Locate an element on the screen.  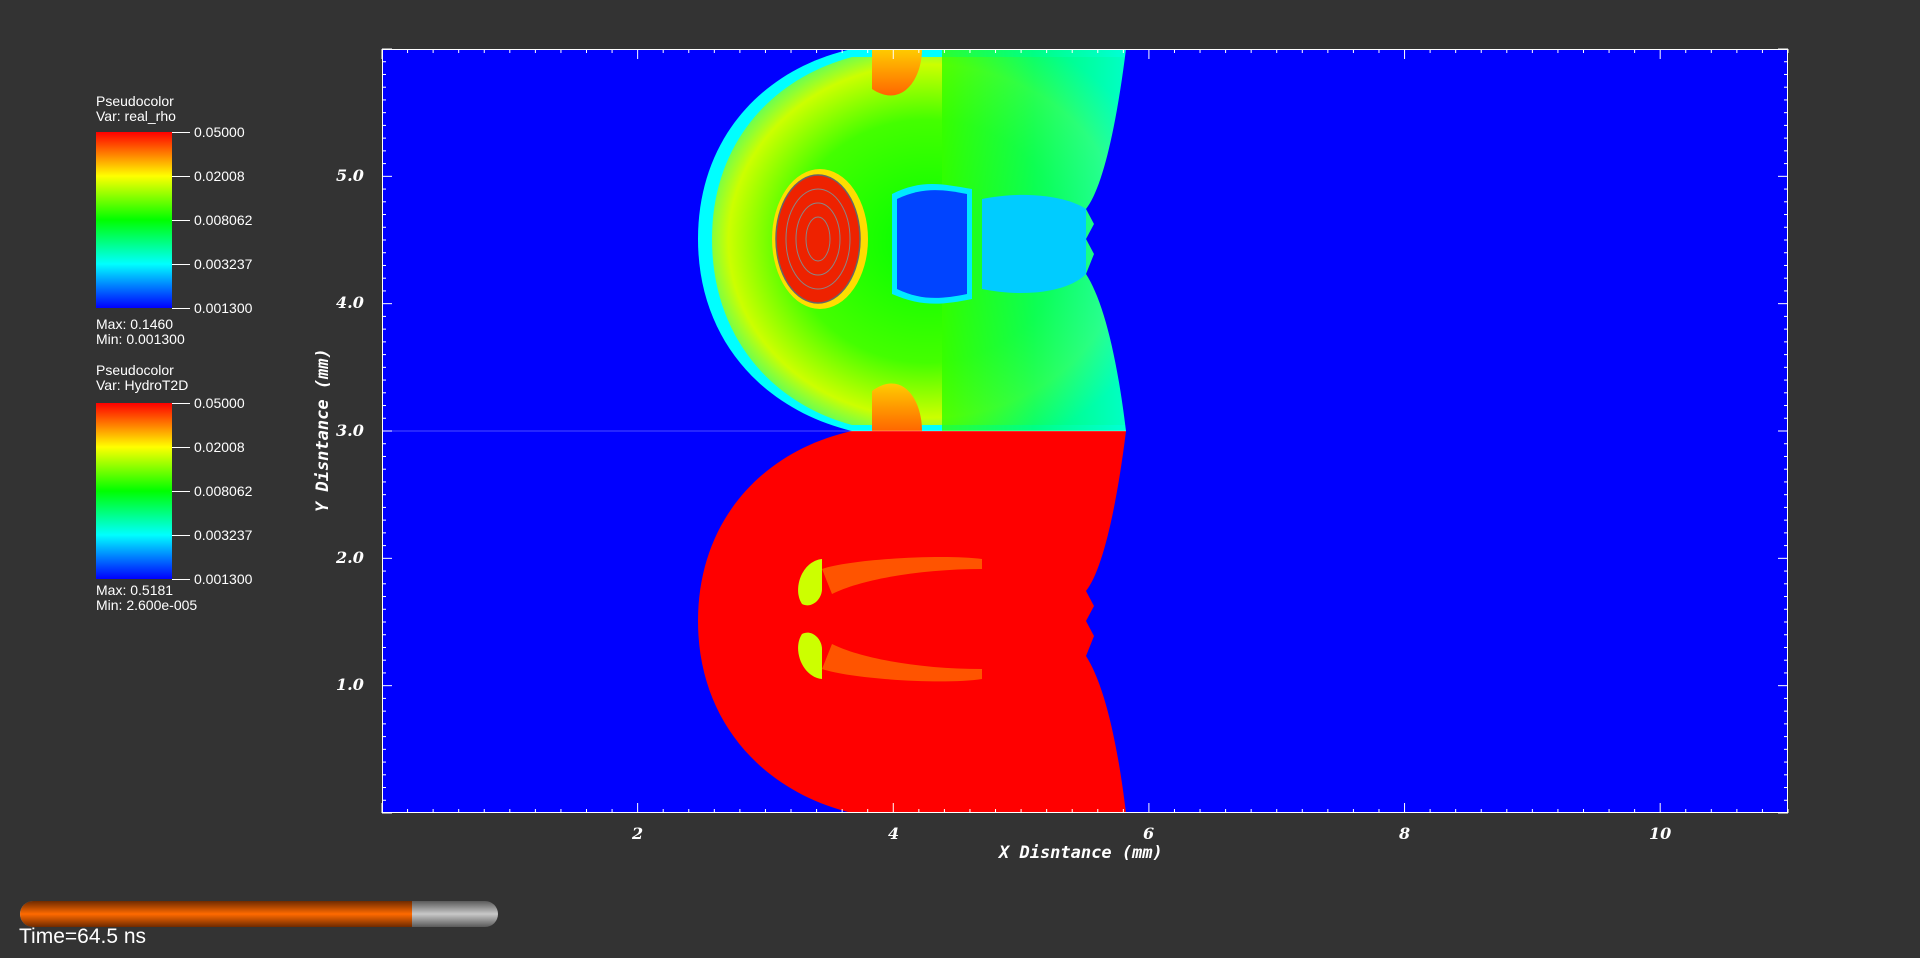
time-progress-bar is located at coordinates (259, 914).